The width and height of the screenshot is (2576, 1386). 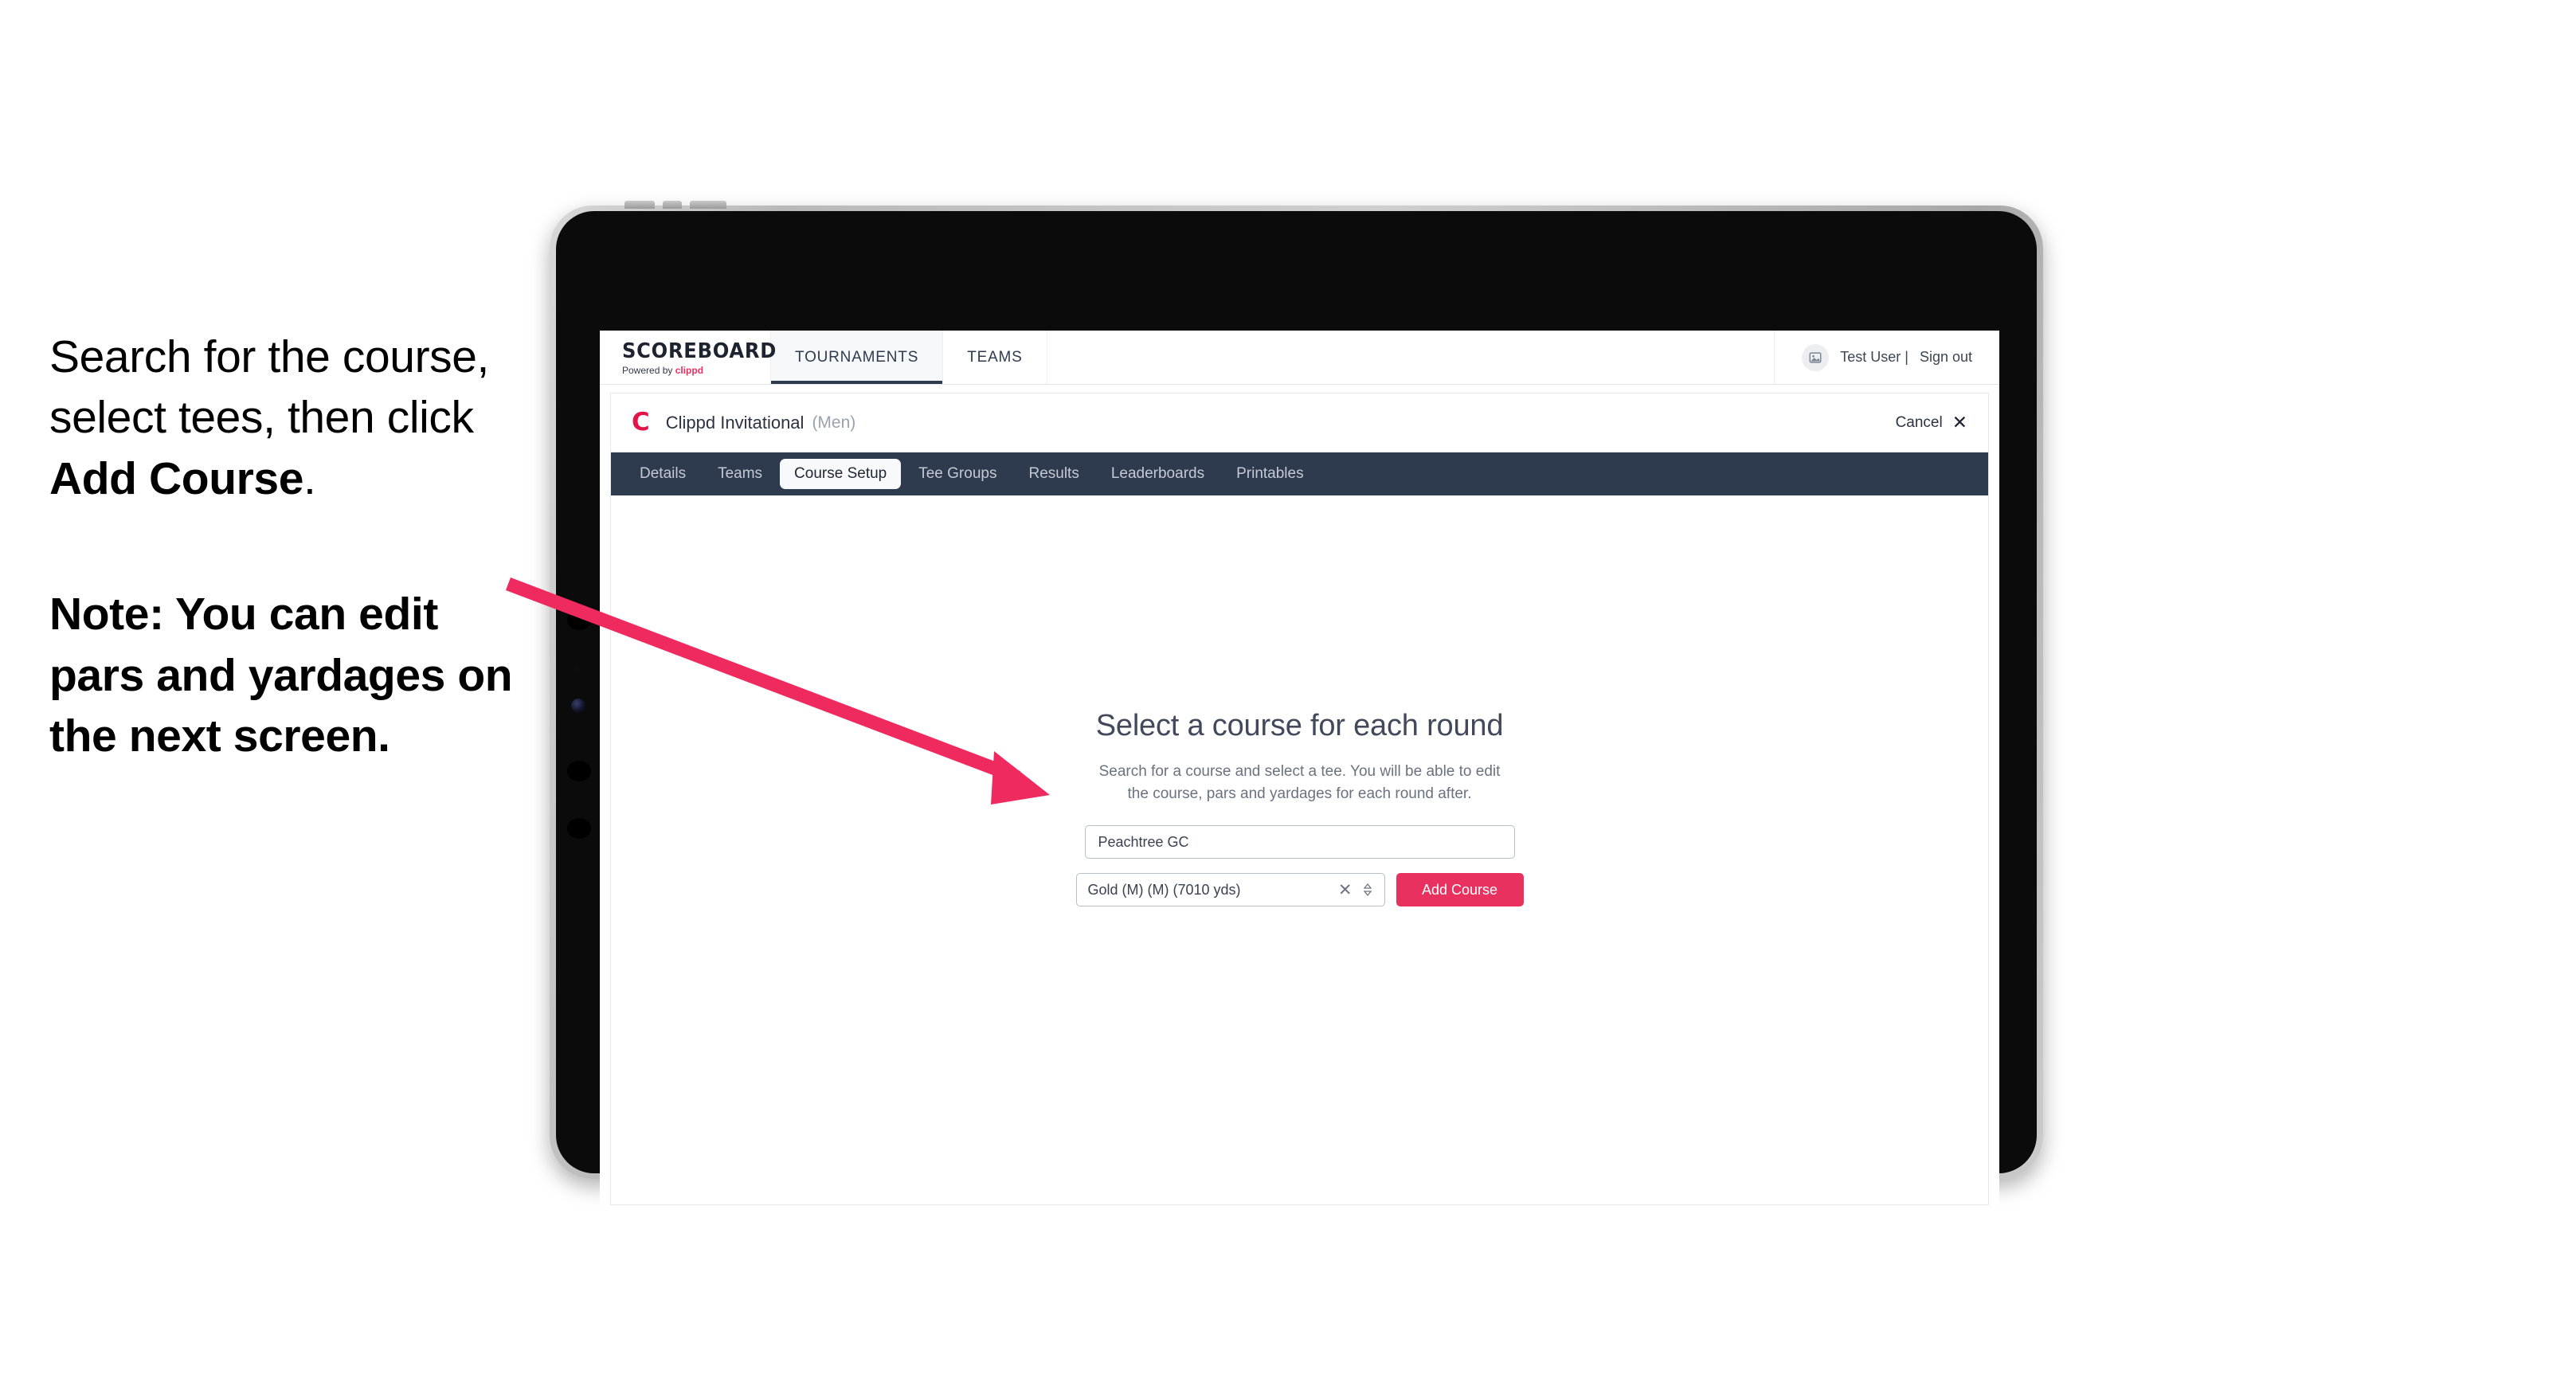 I want to click on tab-leaderboards: Leaderboards, so click(x=1158, y=474).